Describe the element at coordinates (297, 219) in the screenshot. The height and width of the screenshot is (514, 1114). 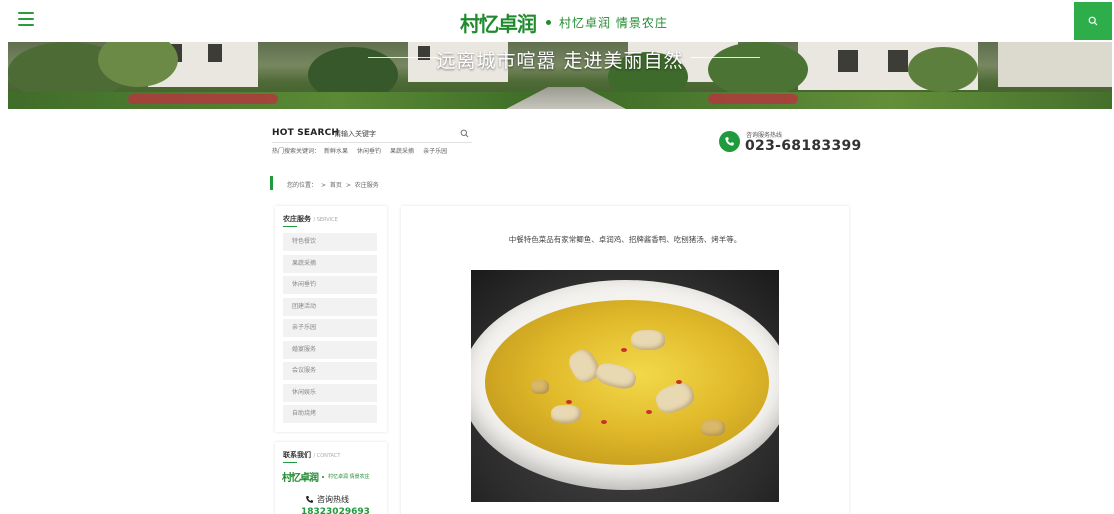
I see `sidebar-title-text: 农庄服务` at that location.